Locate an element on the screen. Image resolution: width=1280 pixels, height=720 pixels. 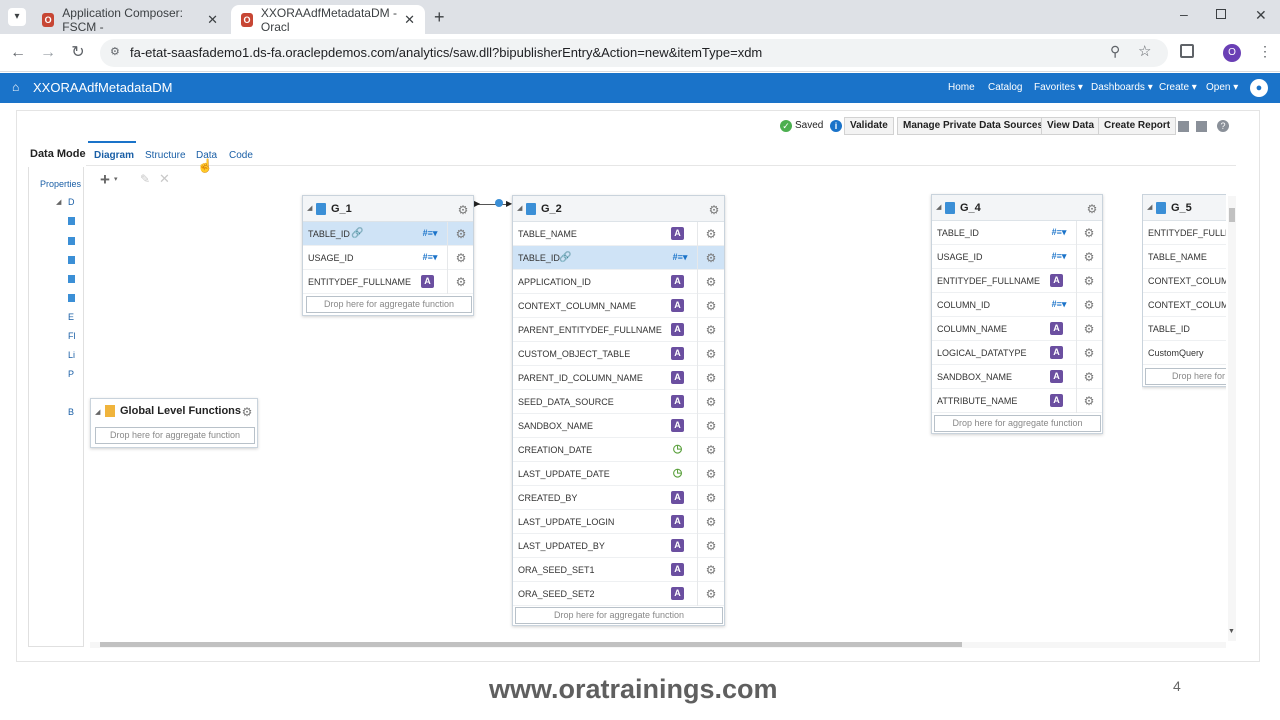
add-dropdown-icon: ▾ is located at coordinates (116, 179).